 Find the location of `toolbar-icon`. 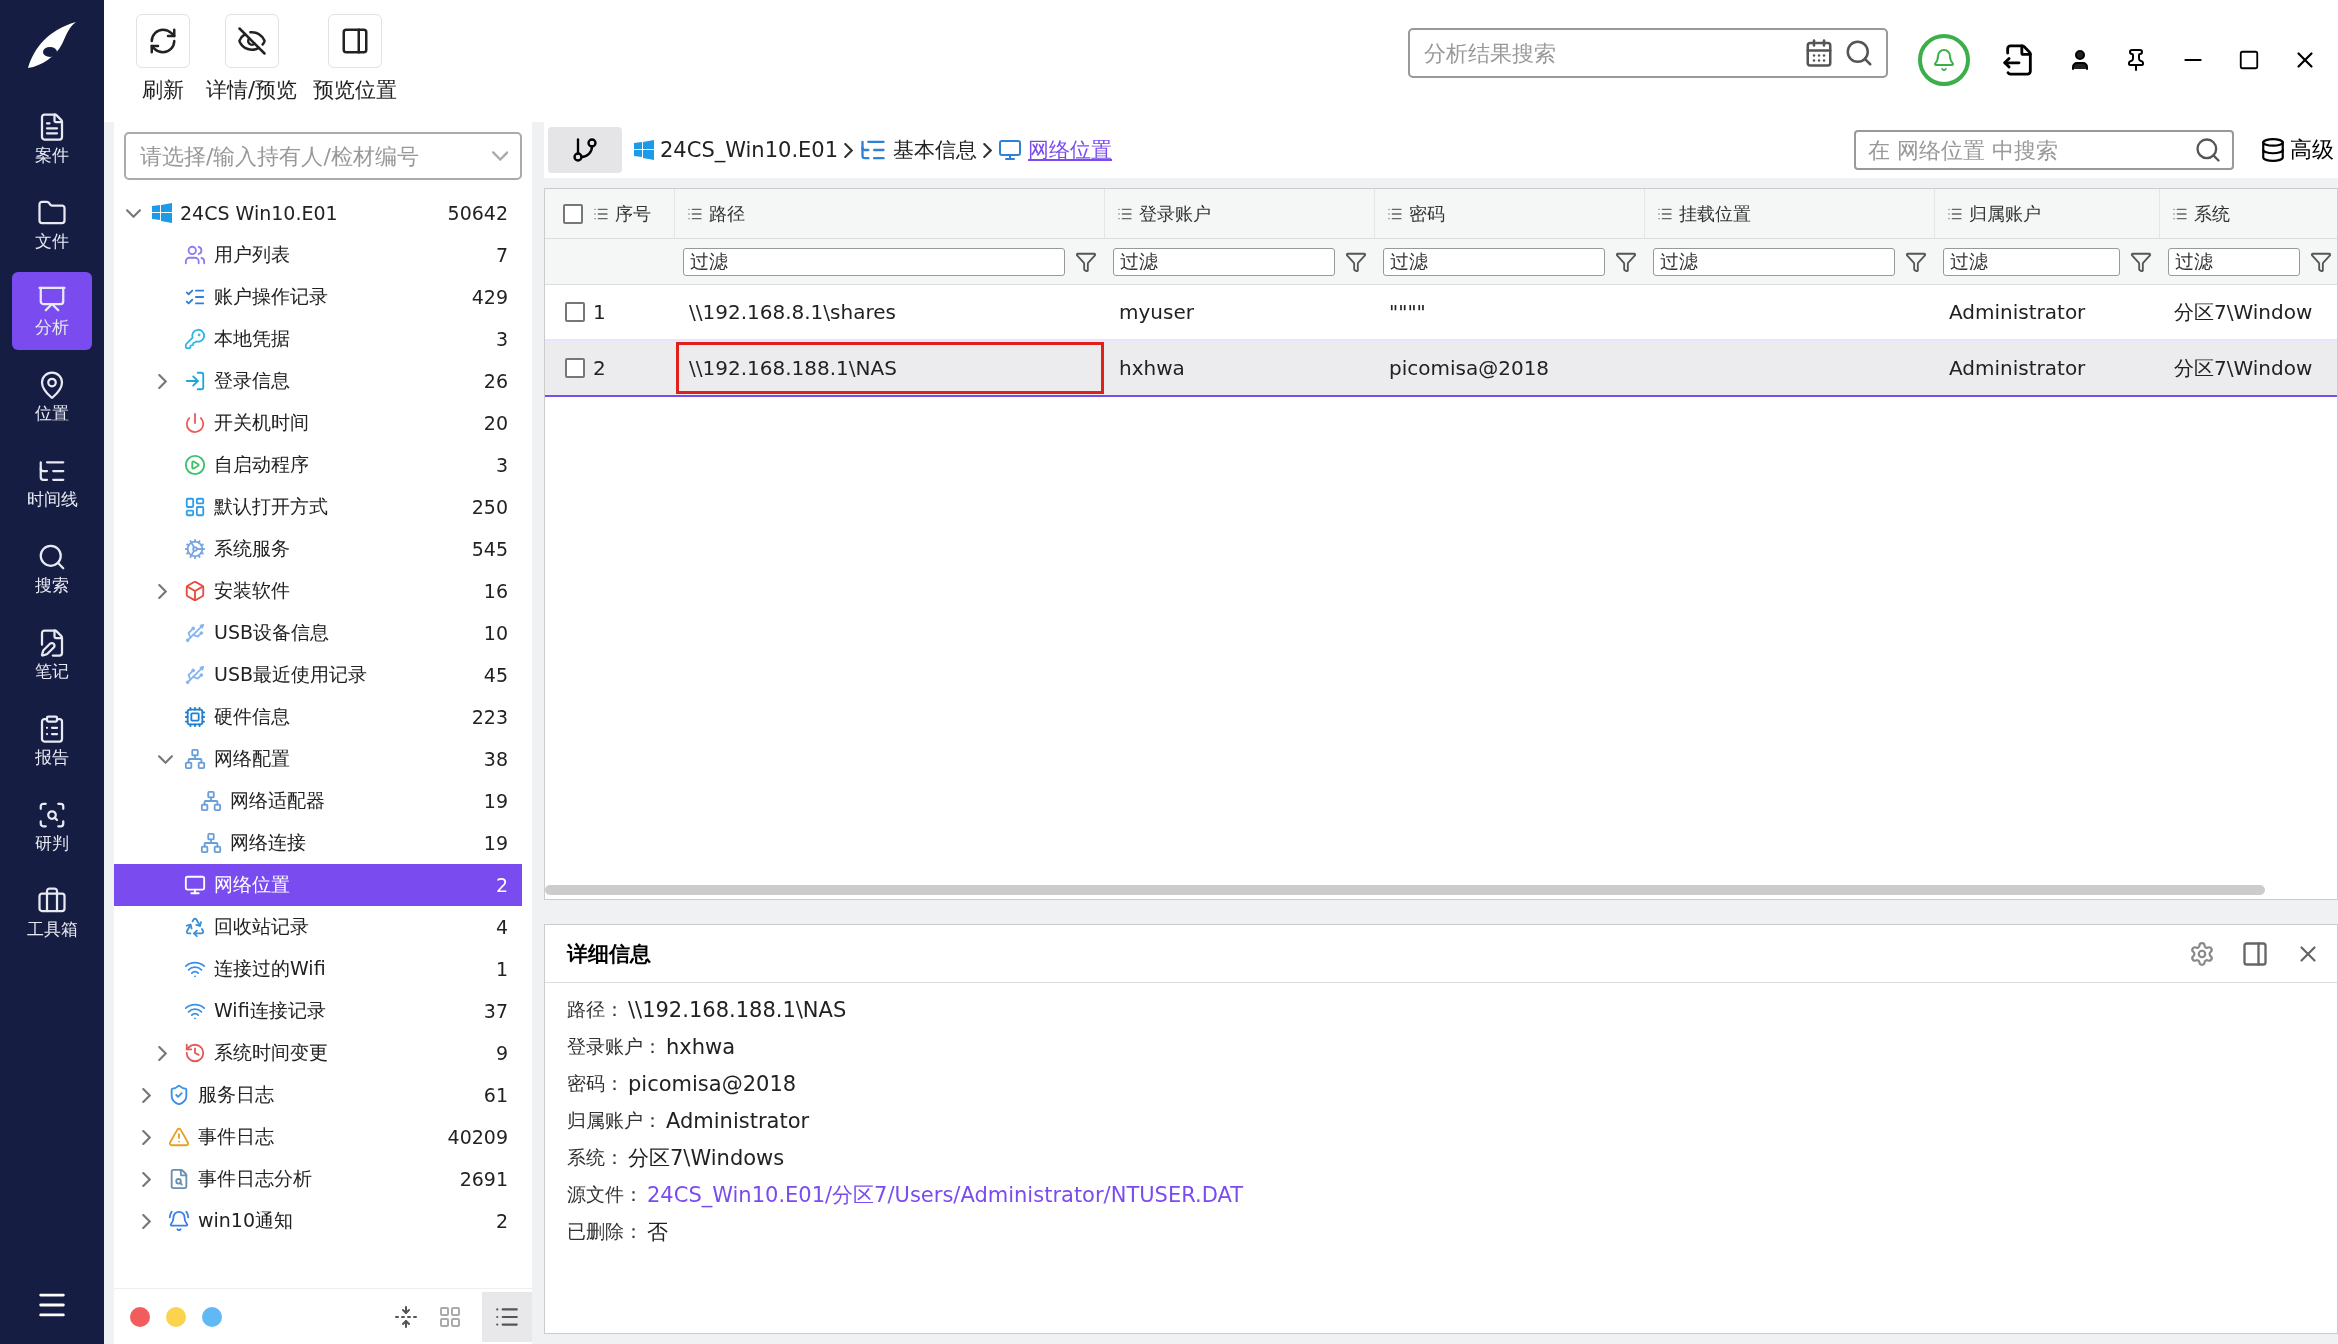

toolbar-icon is located at coordinates (163, 41).